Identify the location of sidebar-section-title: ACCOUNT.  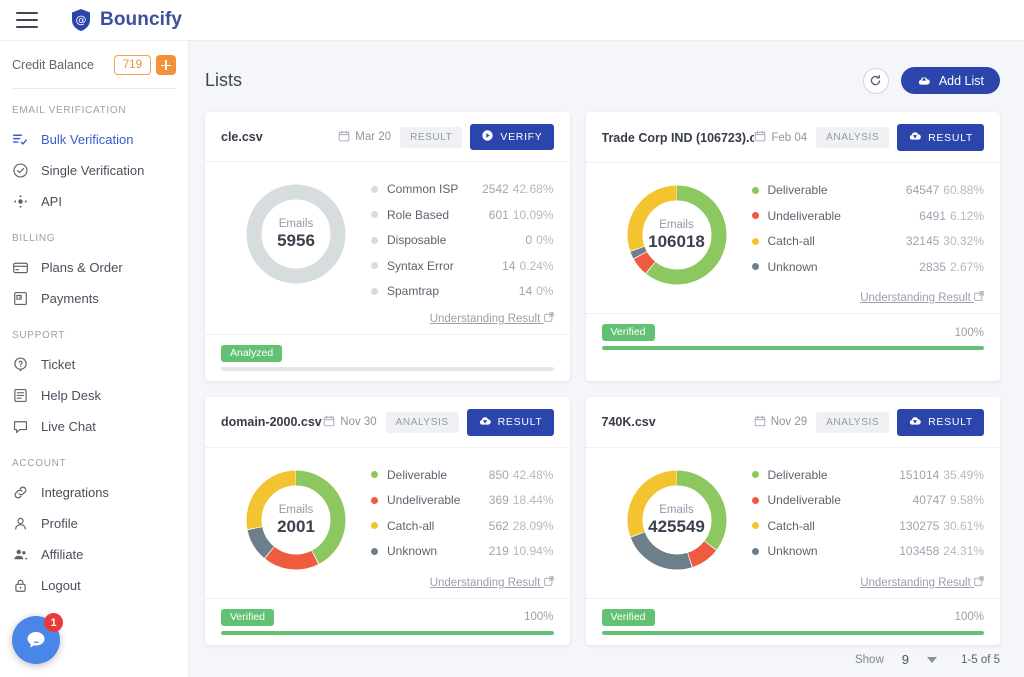
(39, 463).